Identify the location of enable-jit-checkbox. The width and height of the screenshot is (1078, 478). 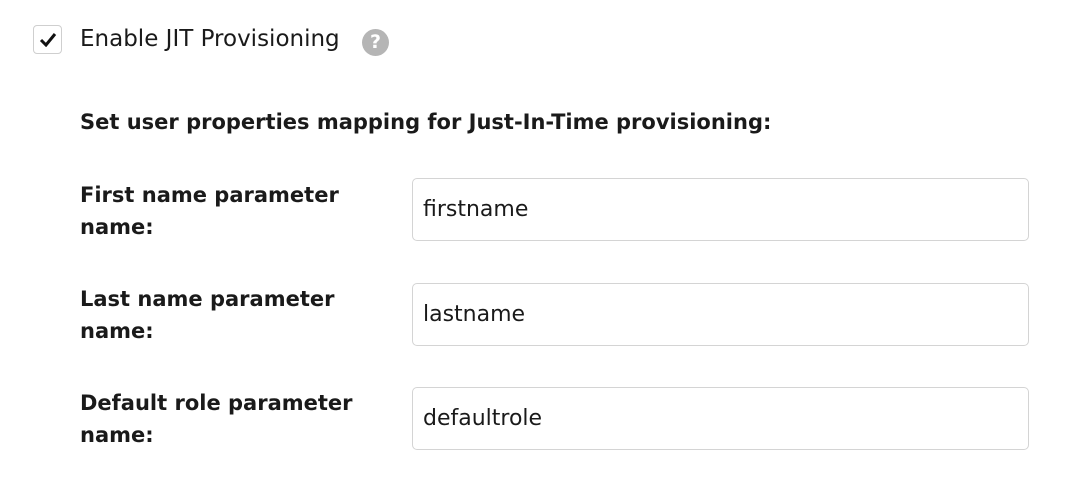
(47, 39).